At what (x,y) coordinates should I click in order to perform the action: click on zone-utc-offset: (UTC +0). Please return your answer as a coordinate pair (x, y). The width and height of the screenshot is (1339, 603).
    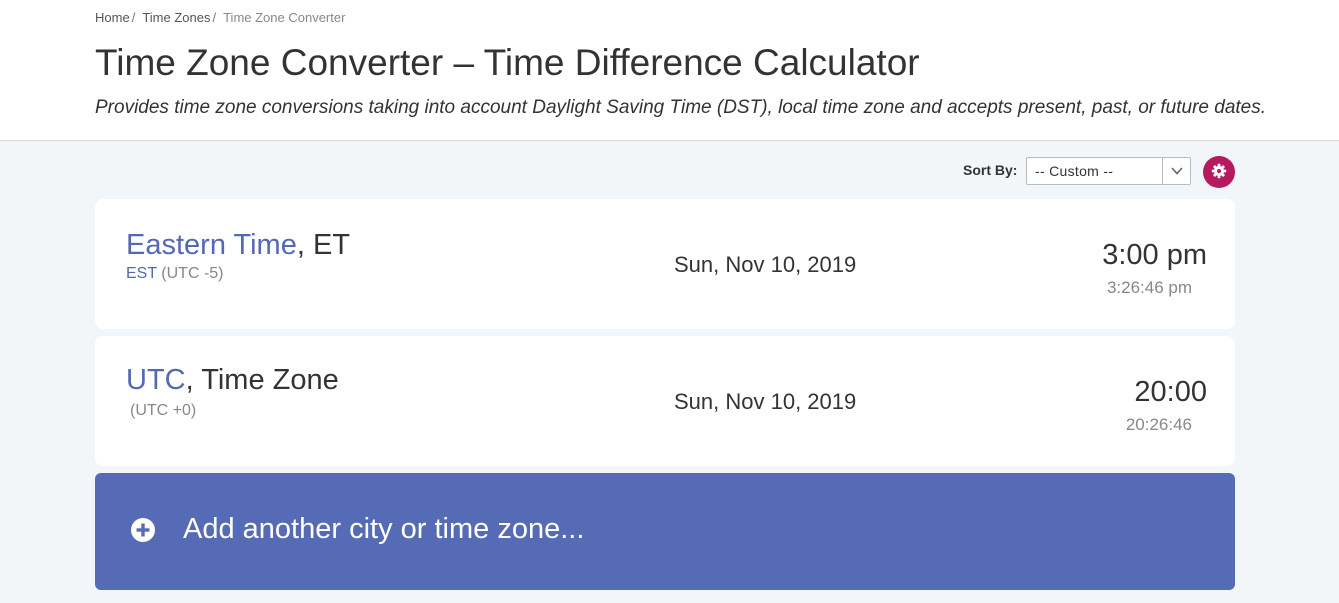
    Looking at the image, I should click on (163, 410).